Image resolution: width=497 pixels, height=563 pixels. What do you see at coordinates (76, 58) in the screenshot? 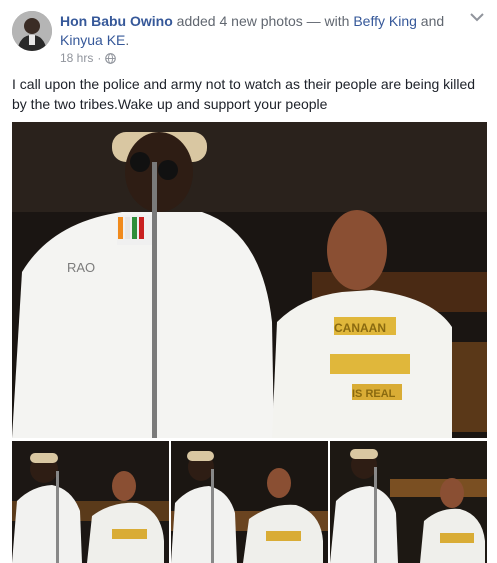
I see `post-timestamp-link: 18 hrs` at bounding box center [76, 58].